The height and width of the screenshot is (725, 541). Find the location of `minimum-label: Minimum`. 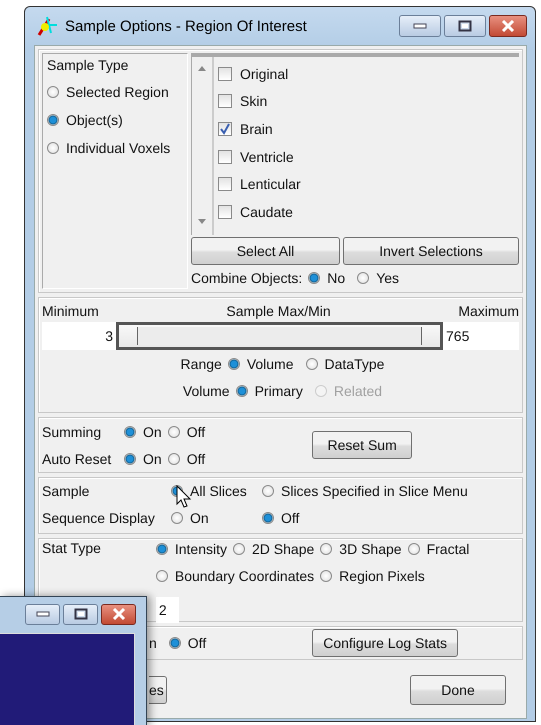

minimum-label: Minimum is located at coordinates (70, 311).